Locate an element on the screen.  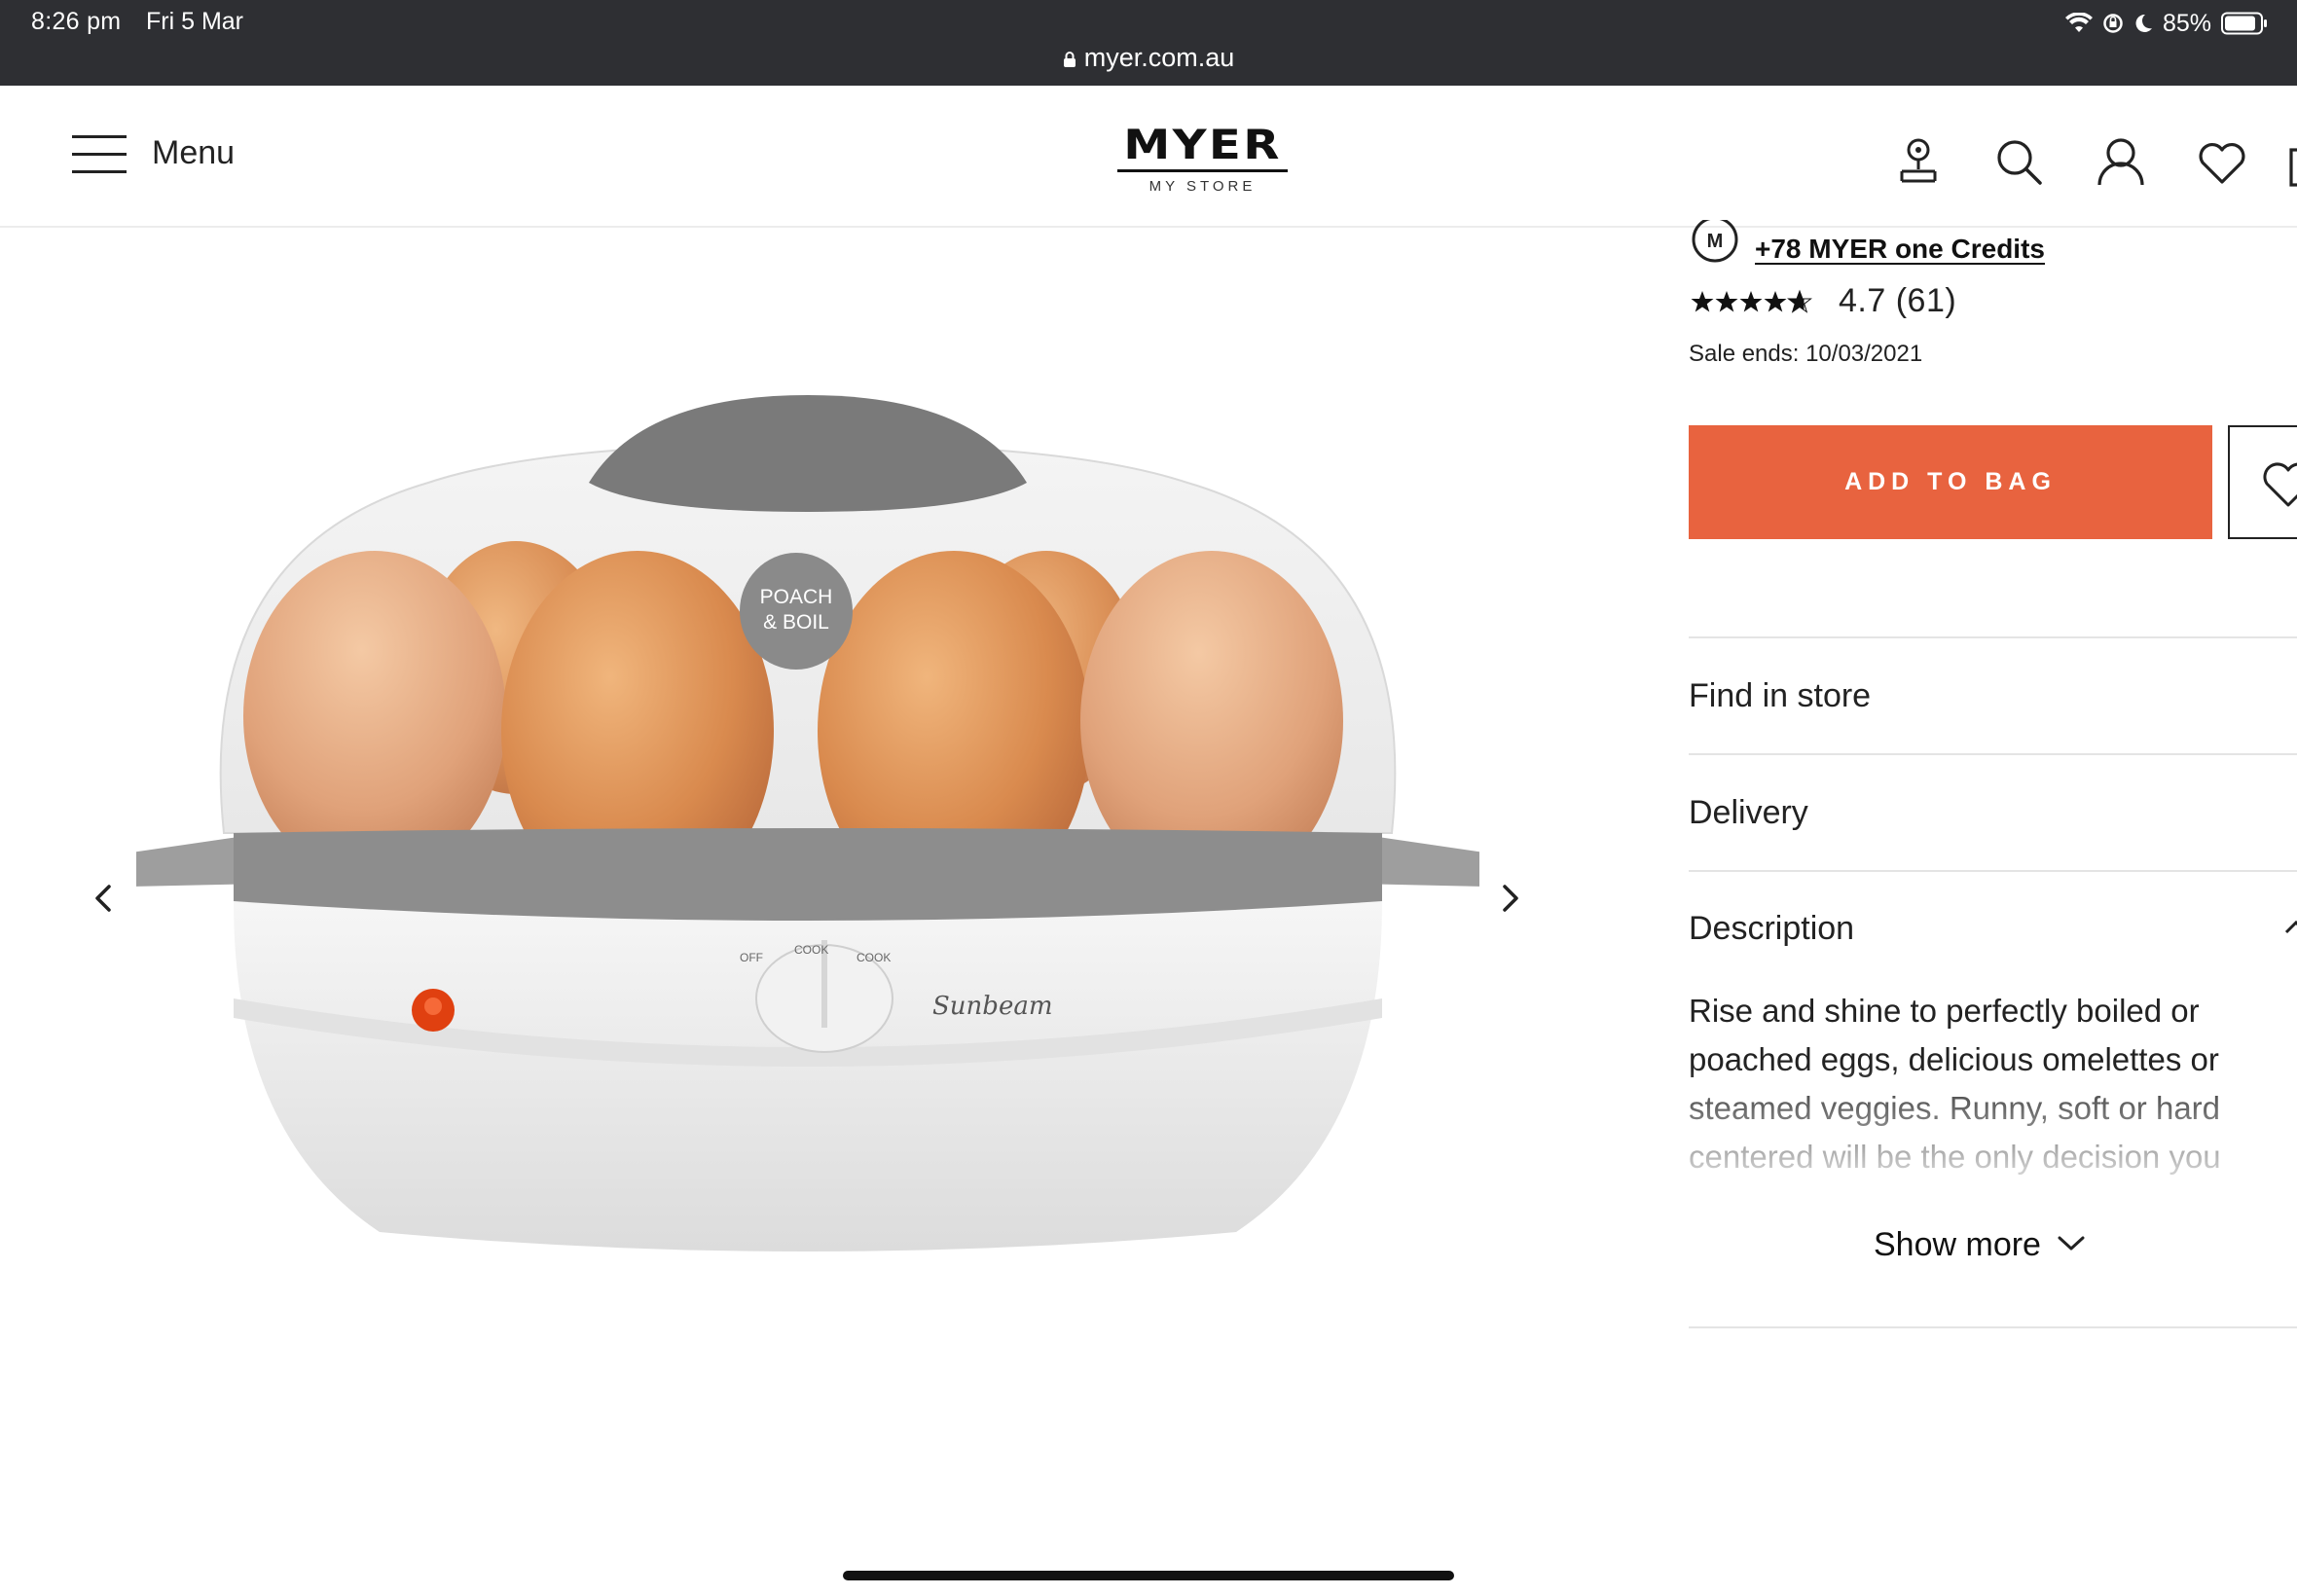
site-header: Menu MYER MY STORE is located at coordinates (1148, 157).